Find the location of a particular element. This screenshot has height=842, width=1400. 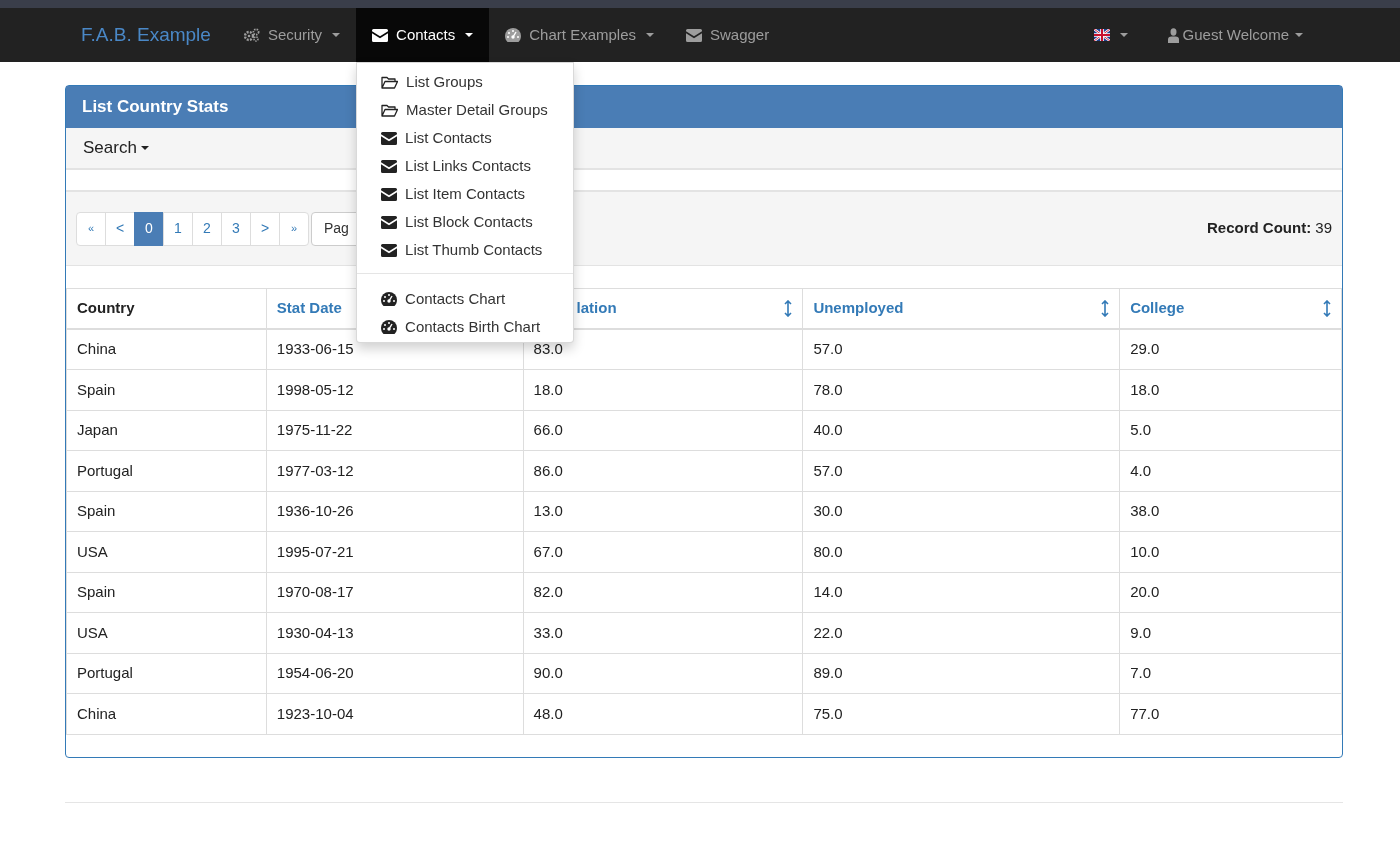

table-cell: 22.0 is located at coordinates (961, 632).